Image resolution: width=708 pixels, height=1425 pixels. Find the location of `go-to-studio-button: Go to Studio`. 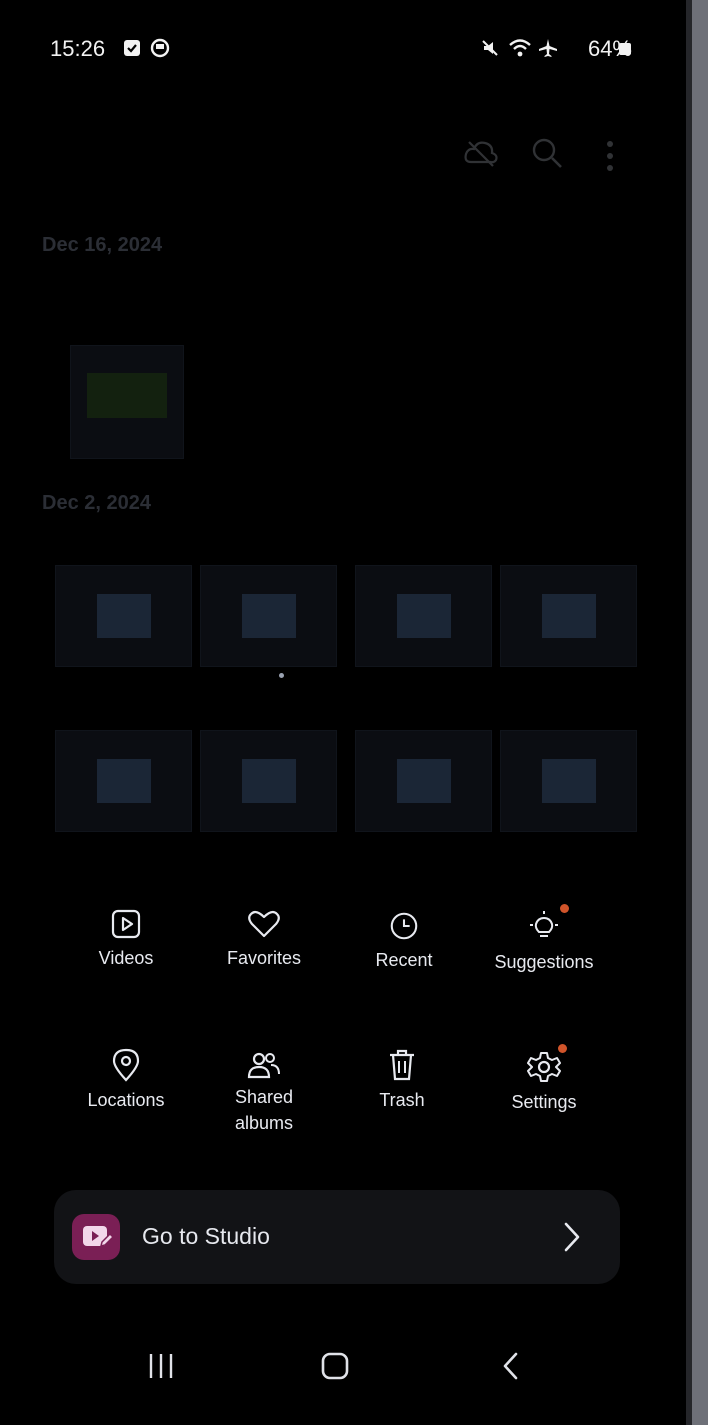

go-to-studio-button: Go to Studio is located at coordinates (337, 1237).